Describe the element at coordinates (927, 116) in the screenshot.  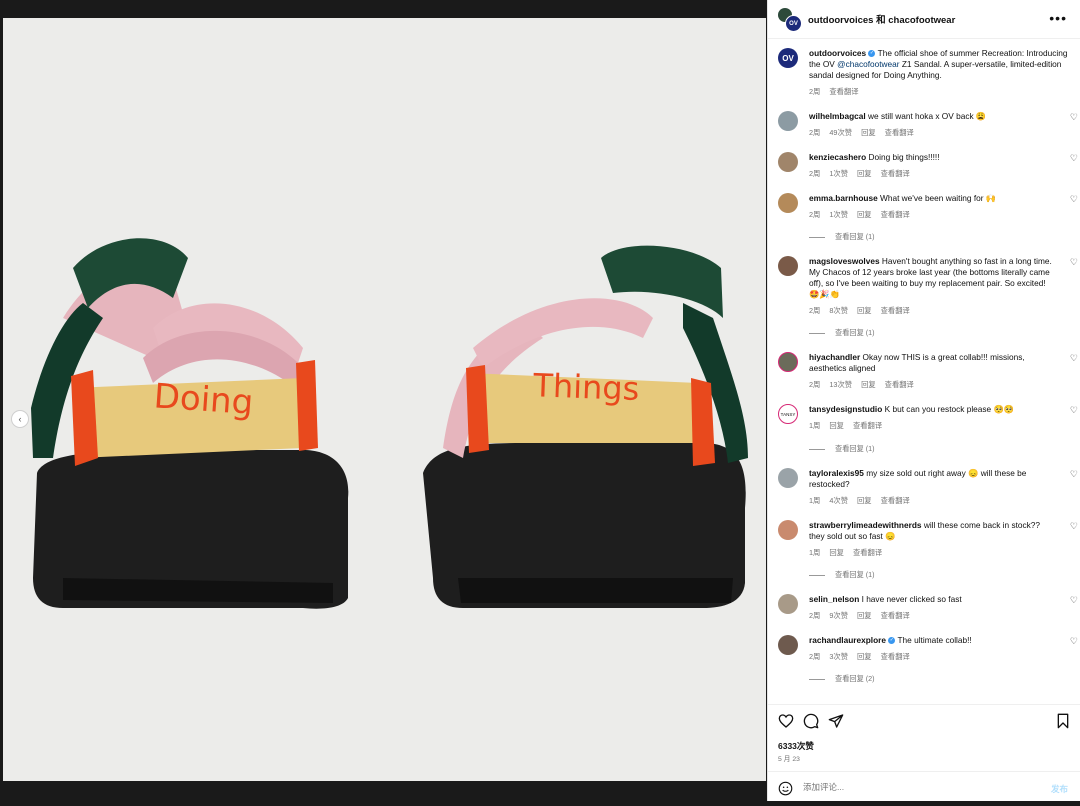
I see `comment-text: we still want hoka x OV back 😩` at that location.